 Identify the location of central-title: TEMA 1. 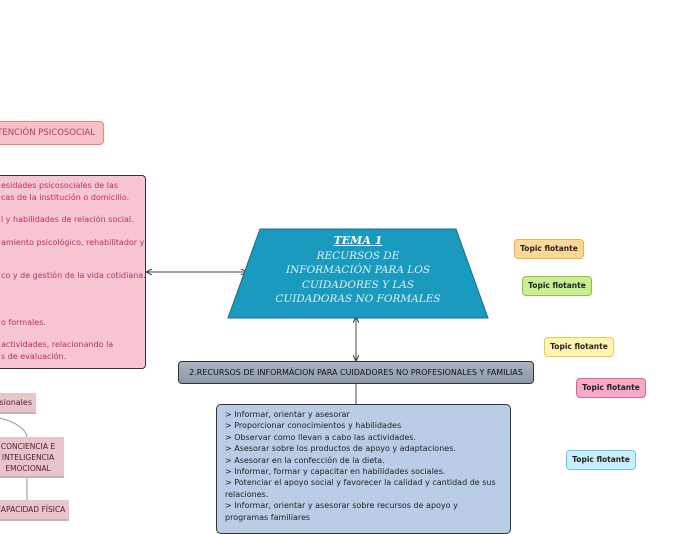
(358, 240).